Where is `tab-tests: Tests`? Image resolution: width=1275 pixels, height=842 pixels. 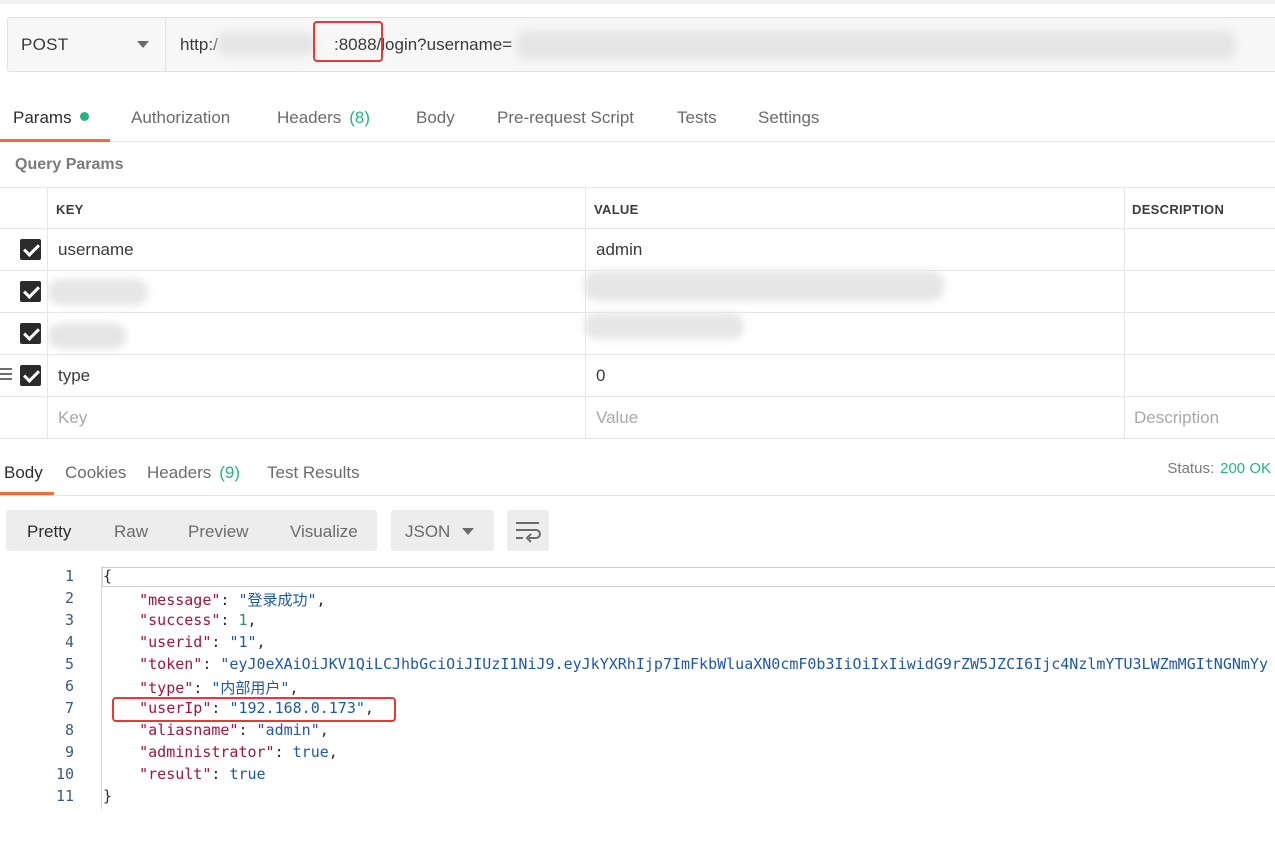
tab-tests: Tests is located at coordinates (697, 118).